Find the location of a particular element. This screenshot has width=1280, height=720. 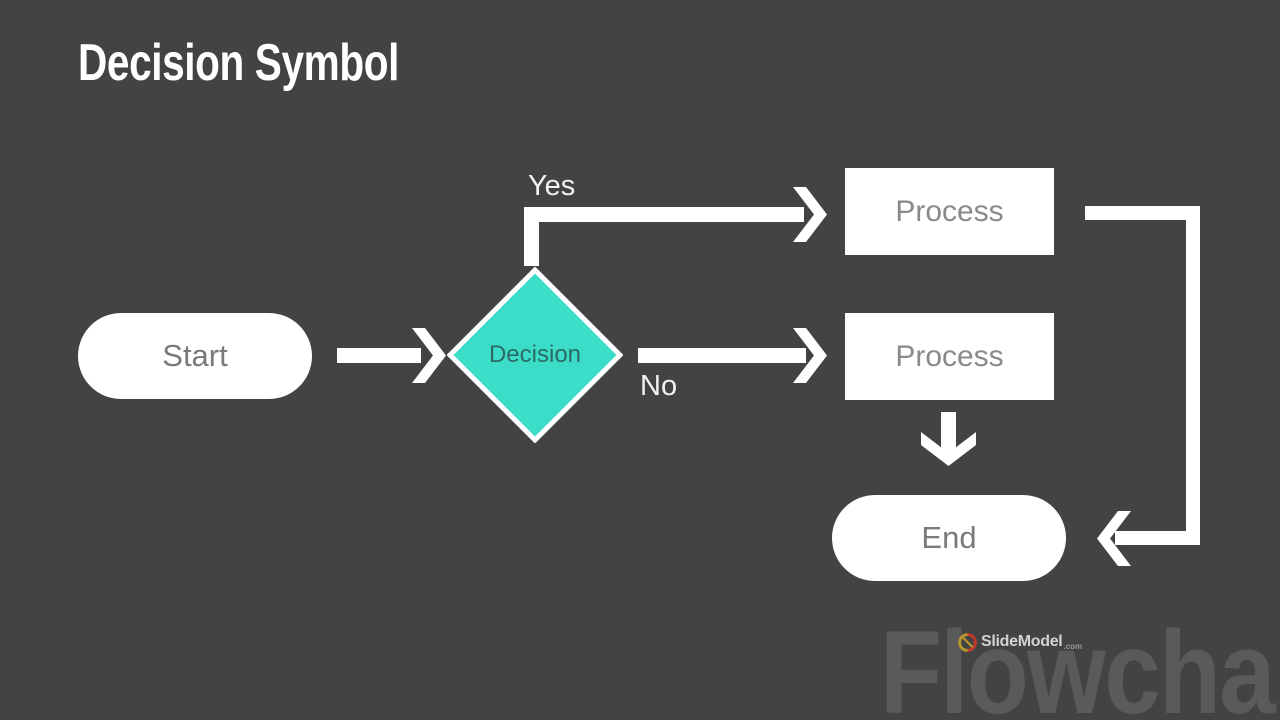

slidemodel-logo: SlideModel .com is located at coordinates (1020, 642).